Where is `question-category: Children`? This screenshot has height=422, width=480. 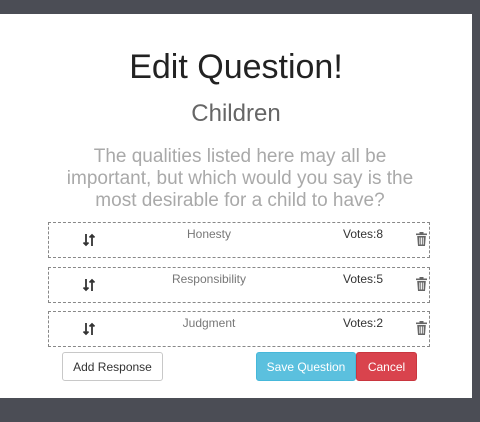 question-category: Children is located at coordinates (236, 113).